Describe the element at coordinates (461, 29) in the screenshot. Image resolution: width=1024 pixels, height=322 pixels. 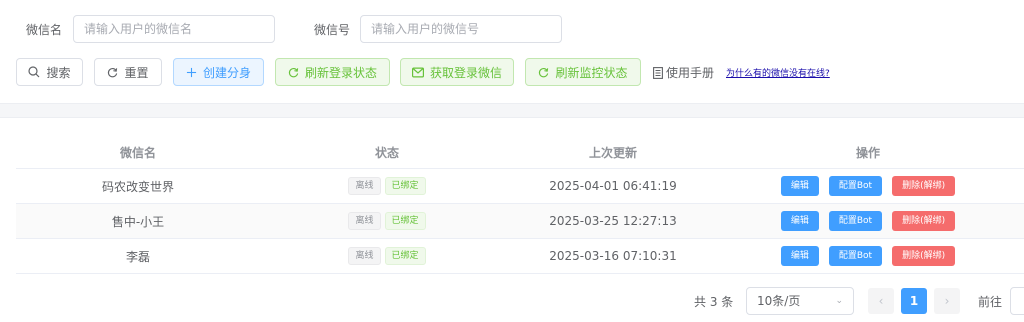
I see `wechat-id-input` at that location.